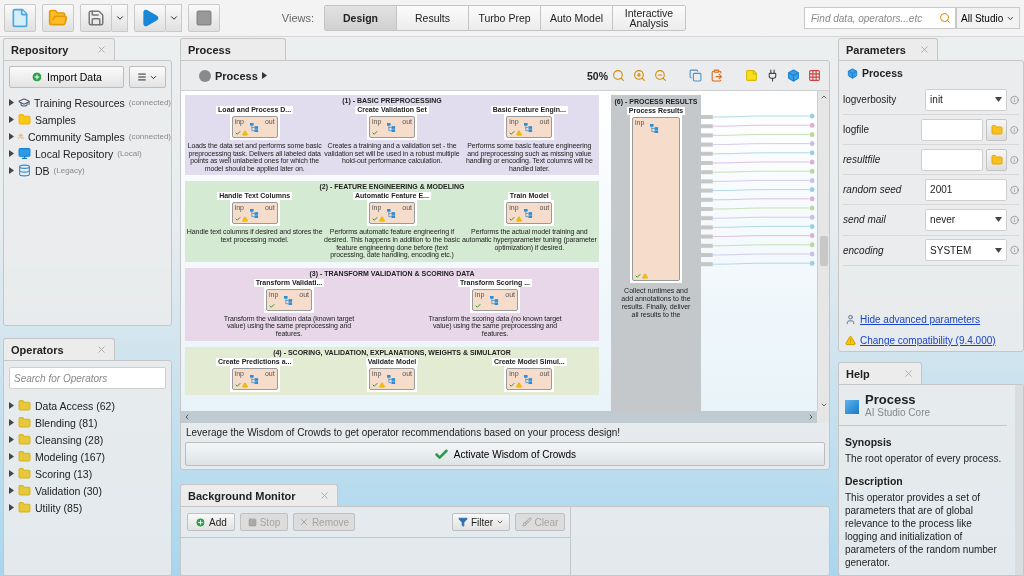  I want to click on repository-tab: Repository, so click(59, 49).